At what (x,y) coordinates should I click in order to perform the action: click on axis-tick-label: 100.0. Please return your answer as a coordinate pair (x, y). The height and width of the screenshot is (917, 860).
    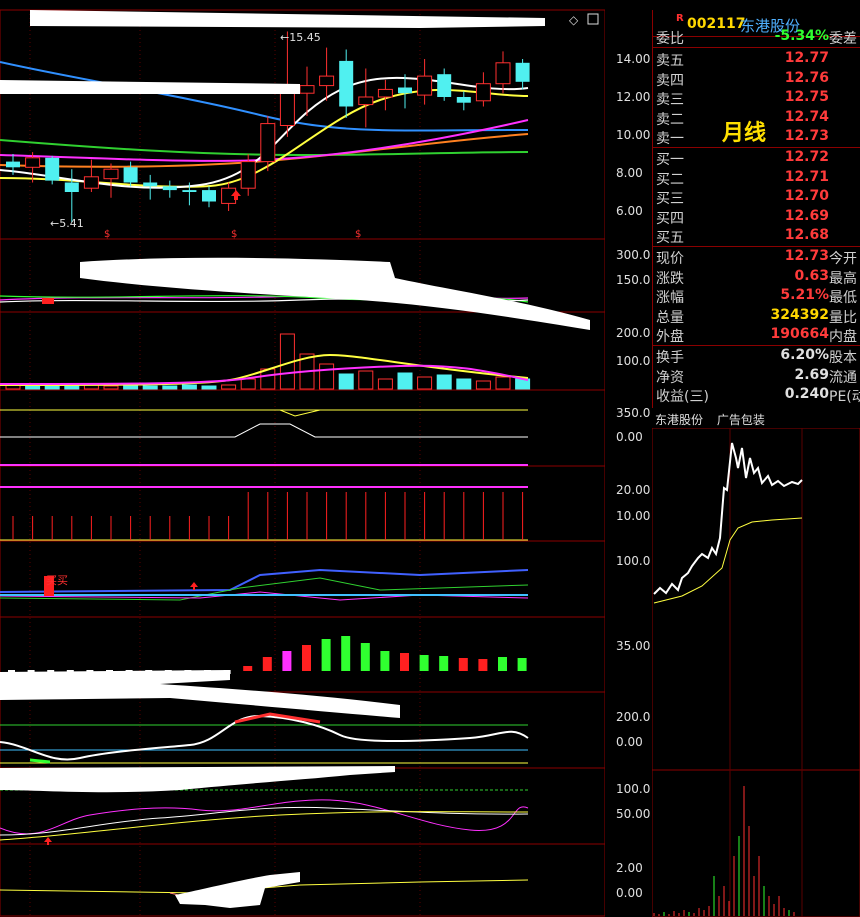
    Looking at the image, I should click on (633, 361).